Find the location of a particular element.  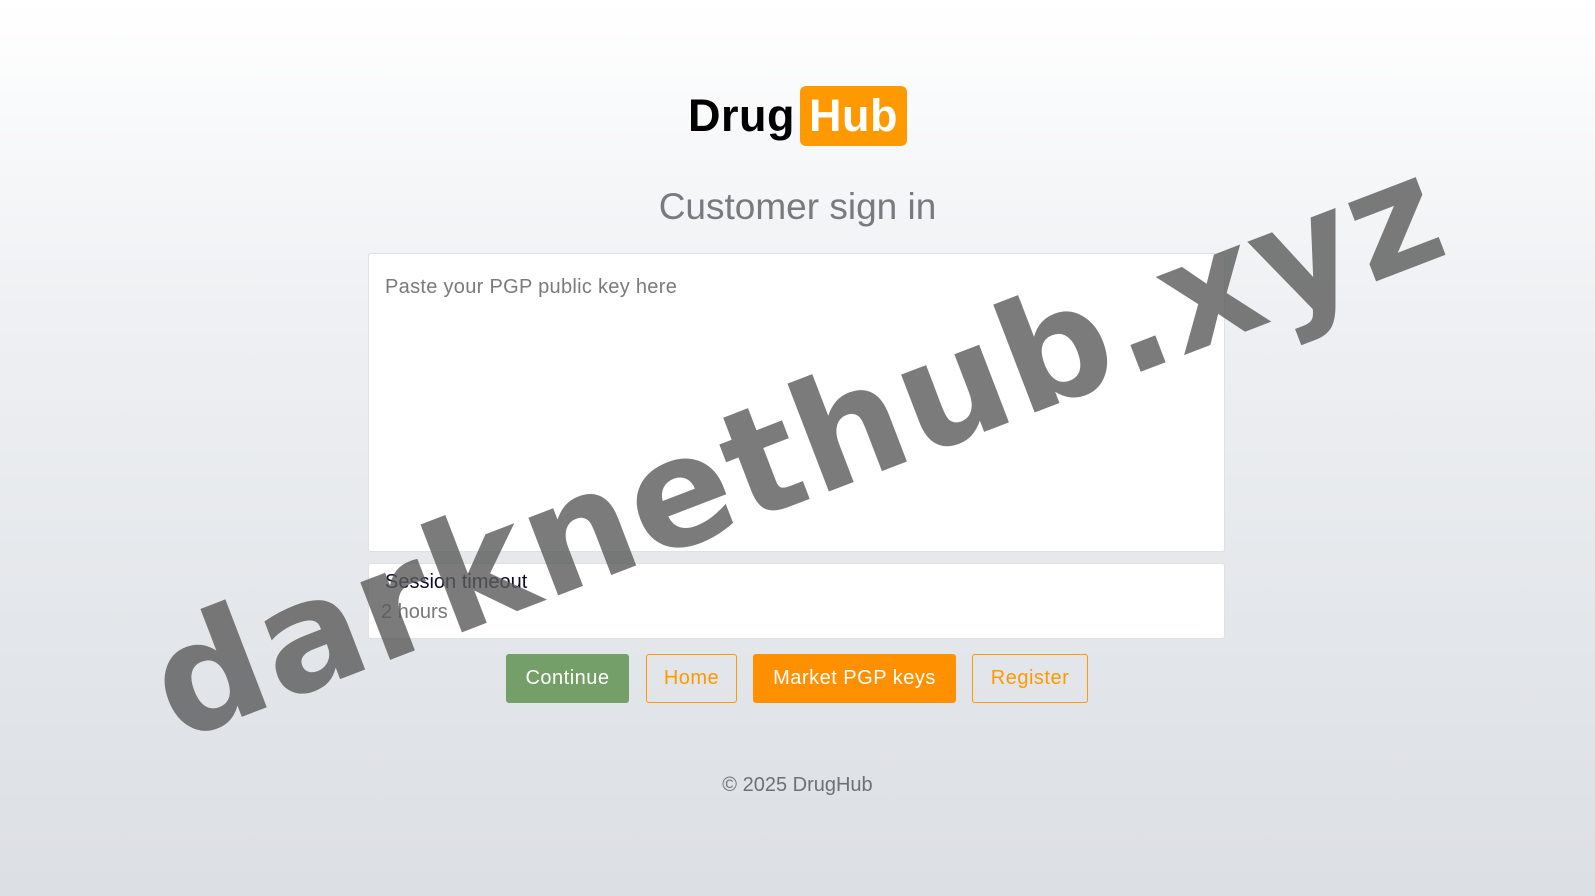

continue-button: Continue is located at coordinates (567, 678).